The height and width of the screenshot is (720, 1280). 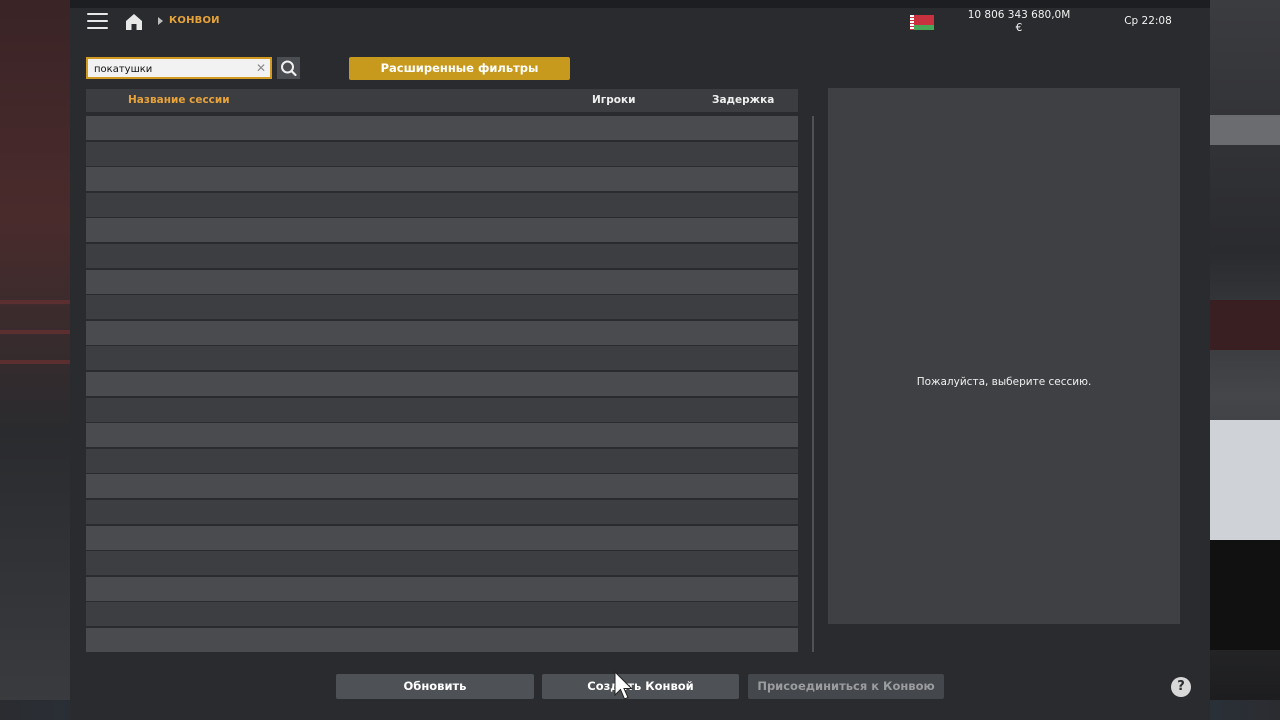 I want to click on search-field: ✕, so click(x=179, y=68).